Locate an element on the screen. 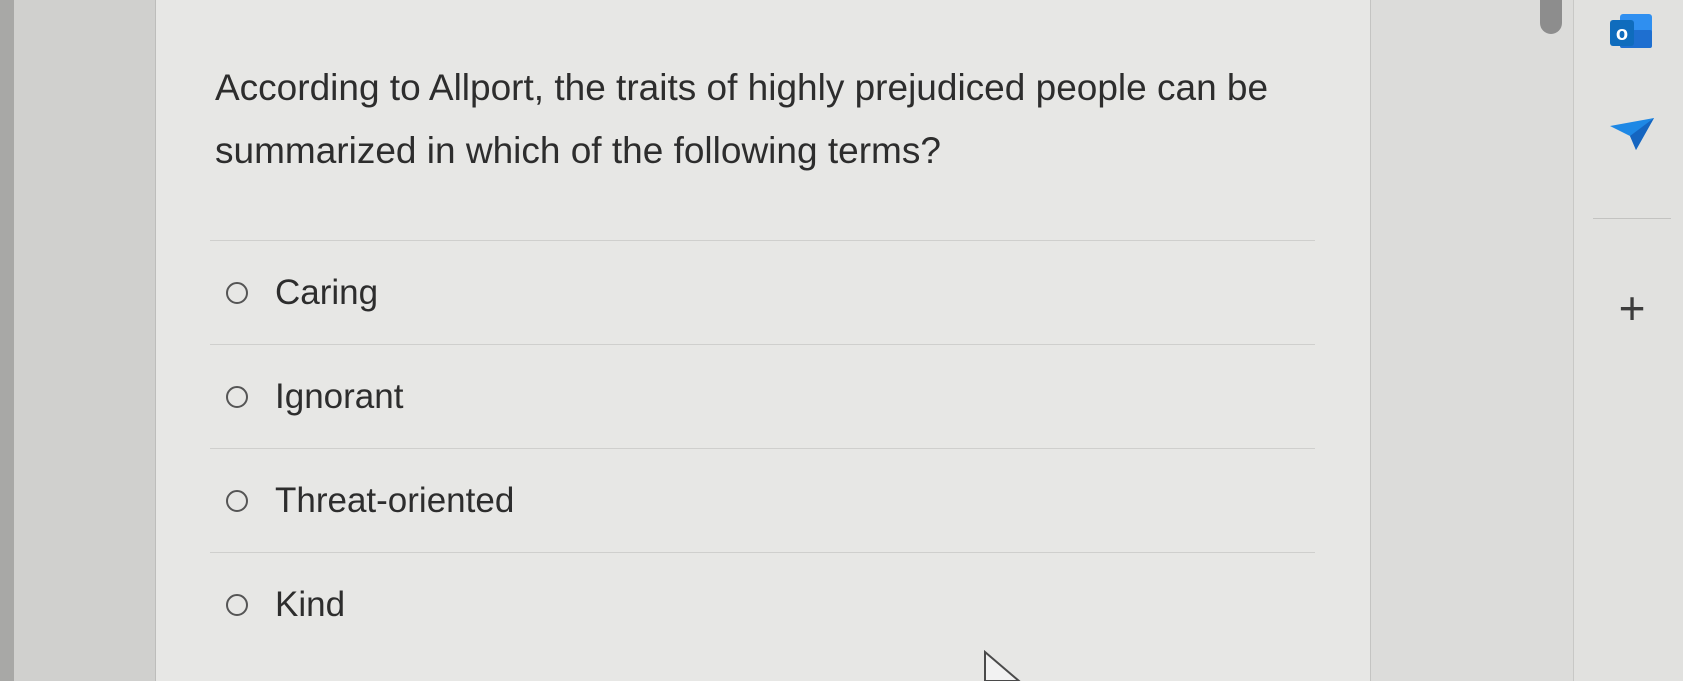 This screenshot has width=1683, height=681. send-icon is located at coordinates (1632, 134).